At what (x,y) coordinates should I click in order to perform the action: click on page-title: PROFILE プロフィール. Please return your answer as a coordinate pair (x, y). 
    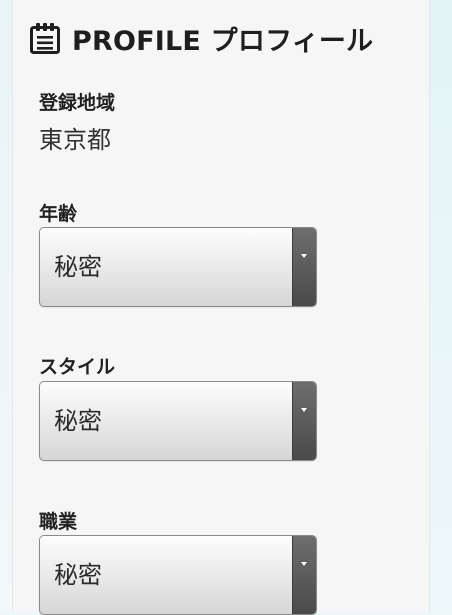
    Looking at the image, I should click on (223, 41).